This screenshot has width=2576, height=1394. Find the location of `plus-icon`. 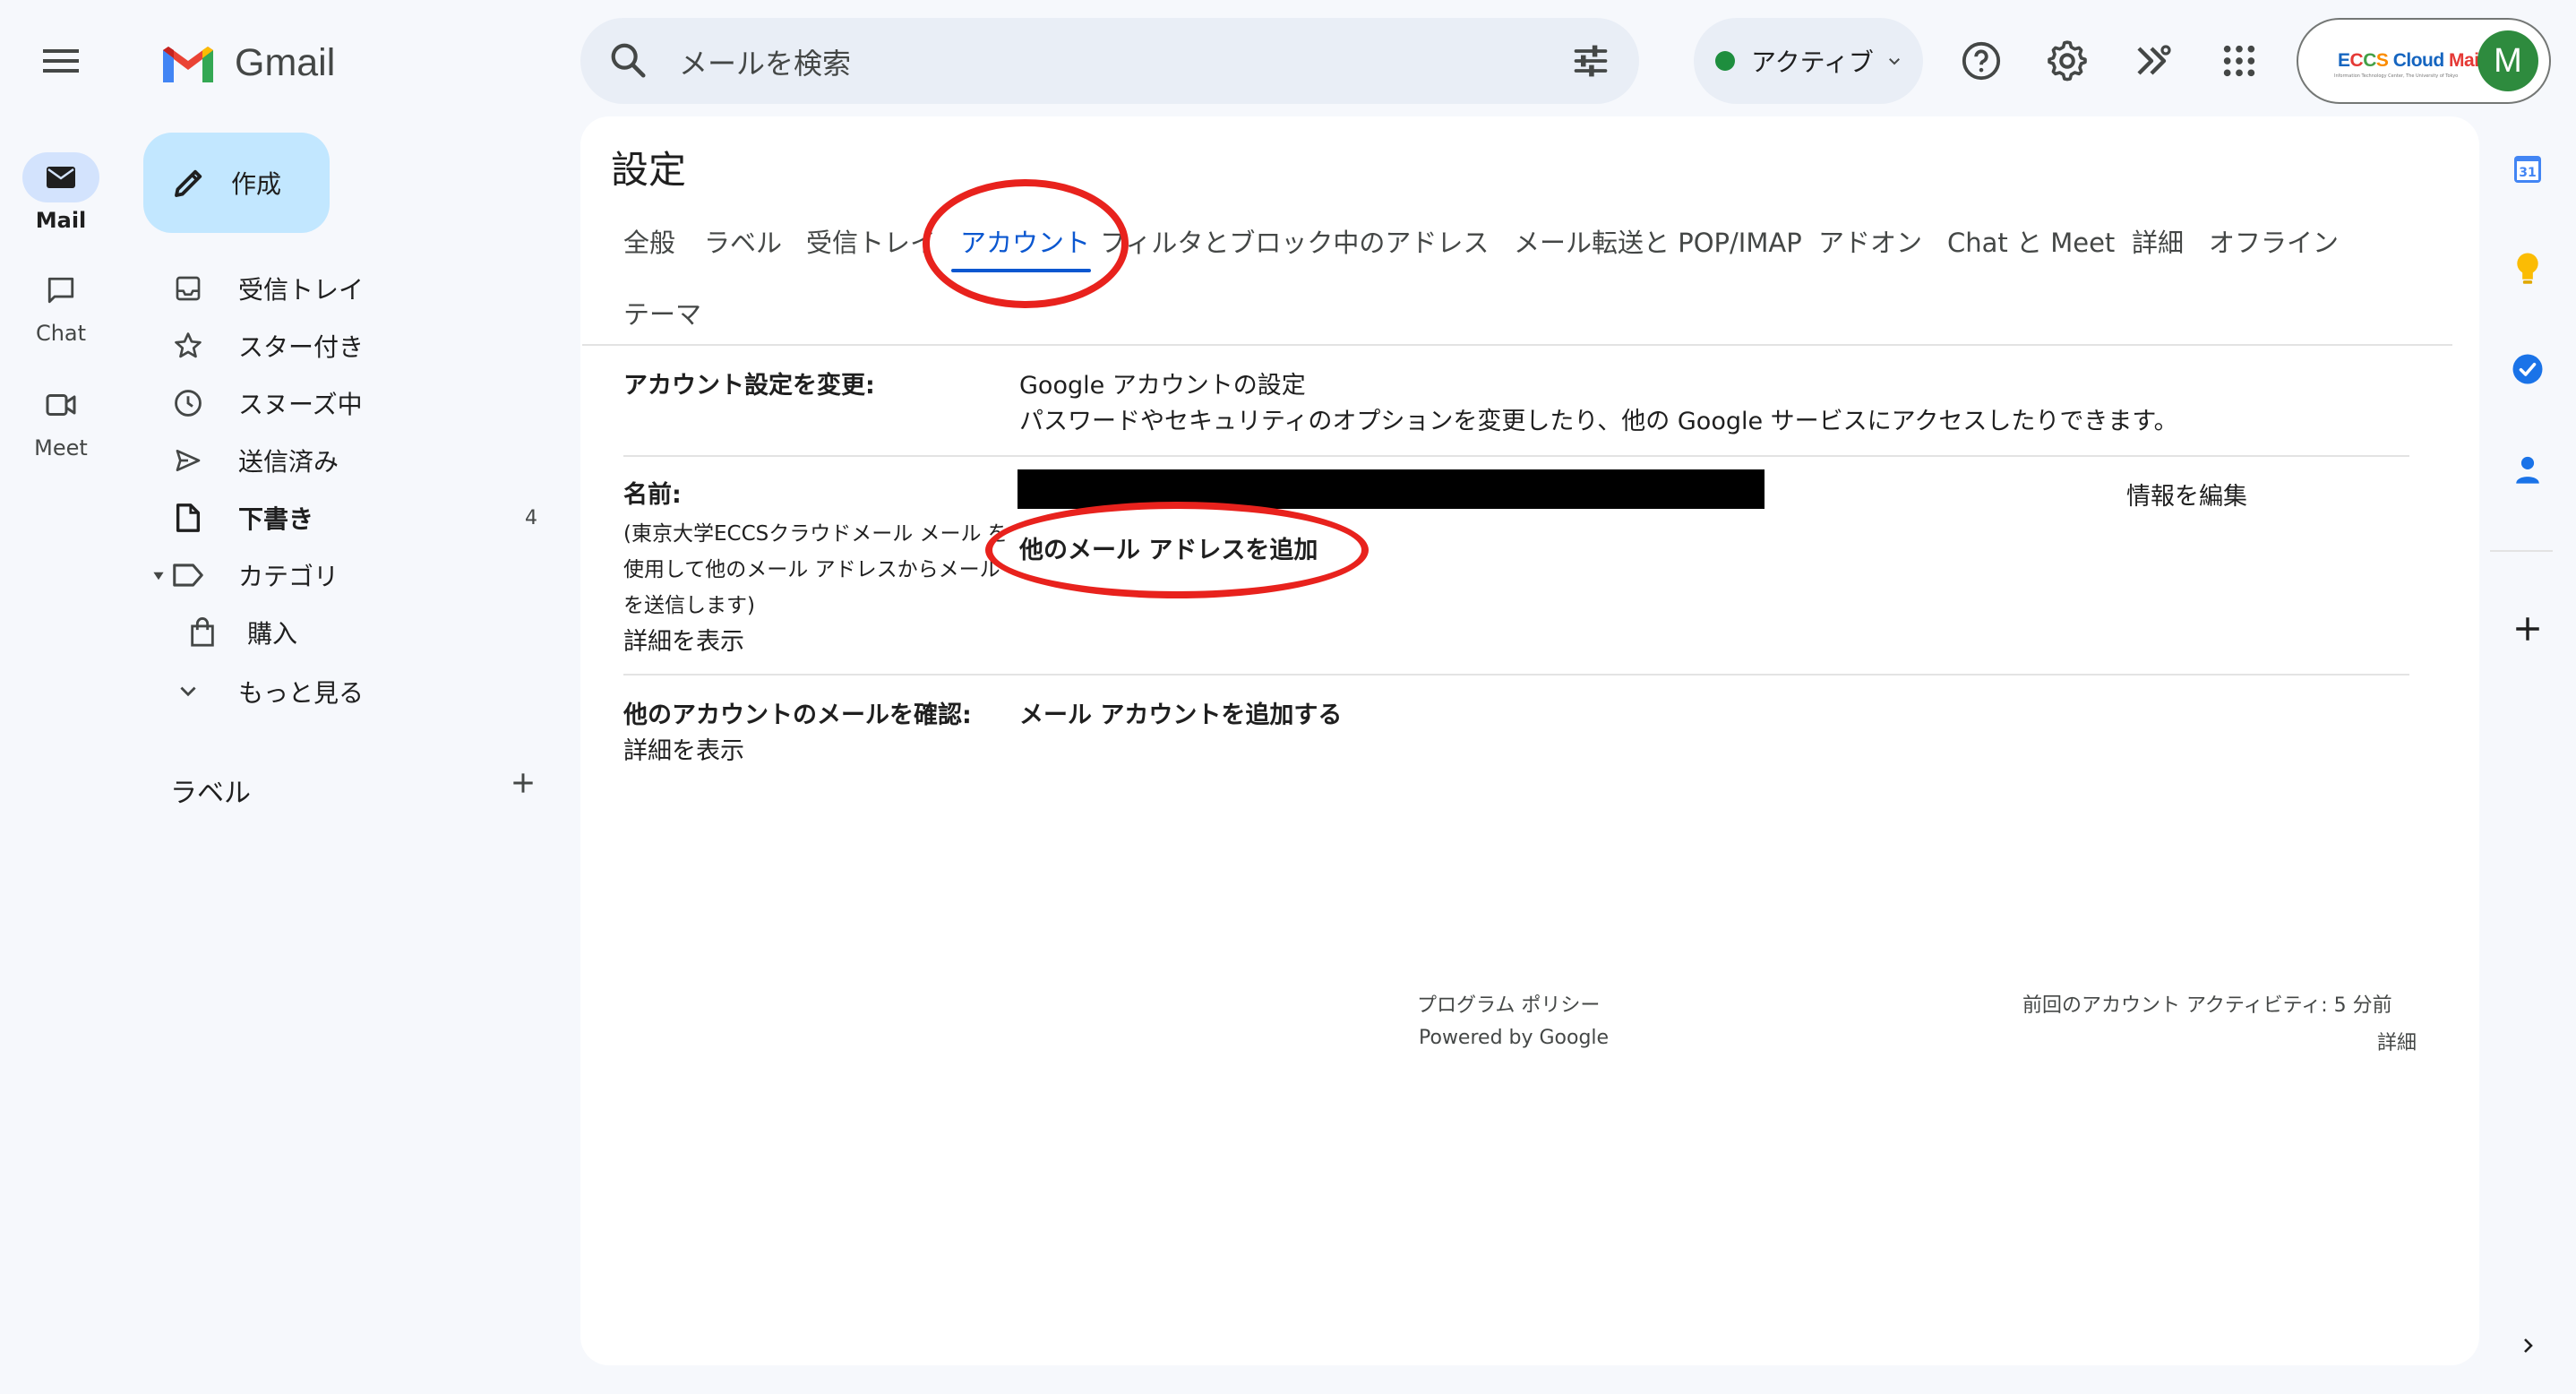

plus-icon is located at coordinates (2527, 629).